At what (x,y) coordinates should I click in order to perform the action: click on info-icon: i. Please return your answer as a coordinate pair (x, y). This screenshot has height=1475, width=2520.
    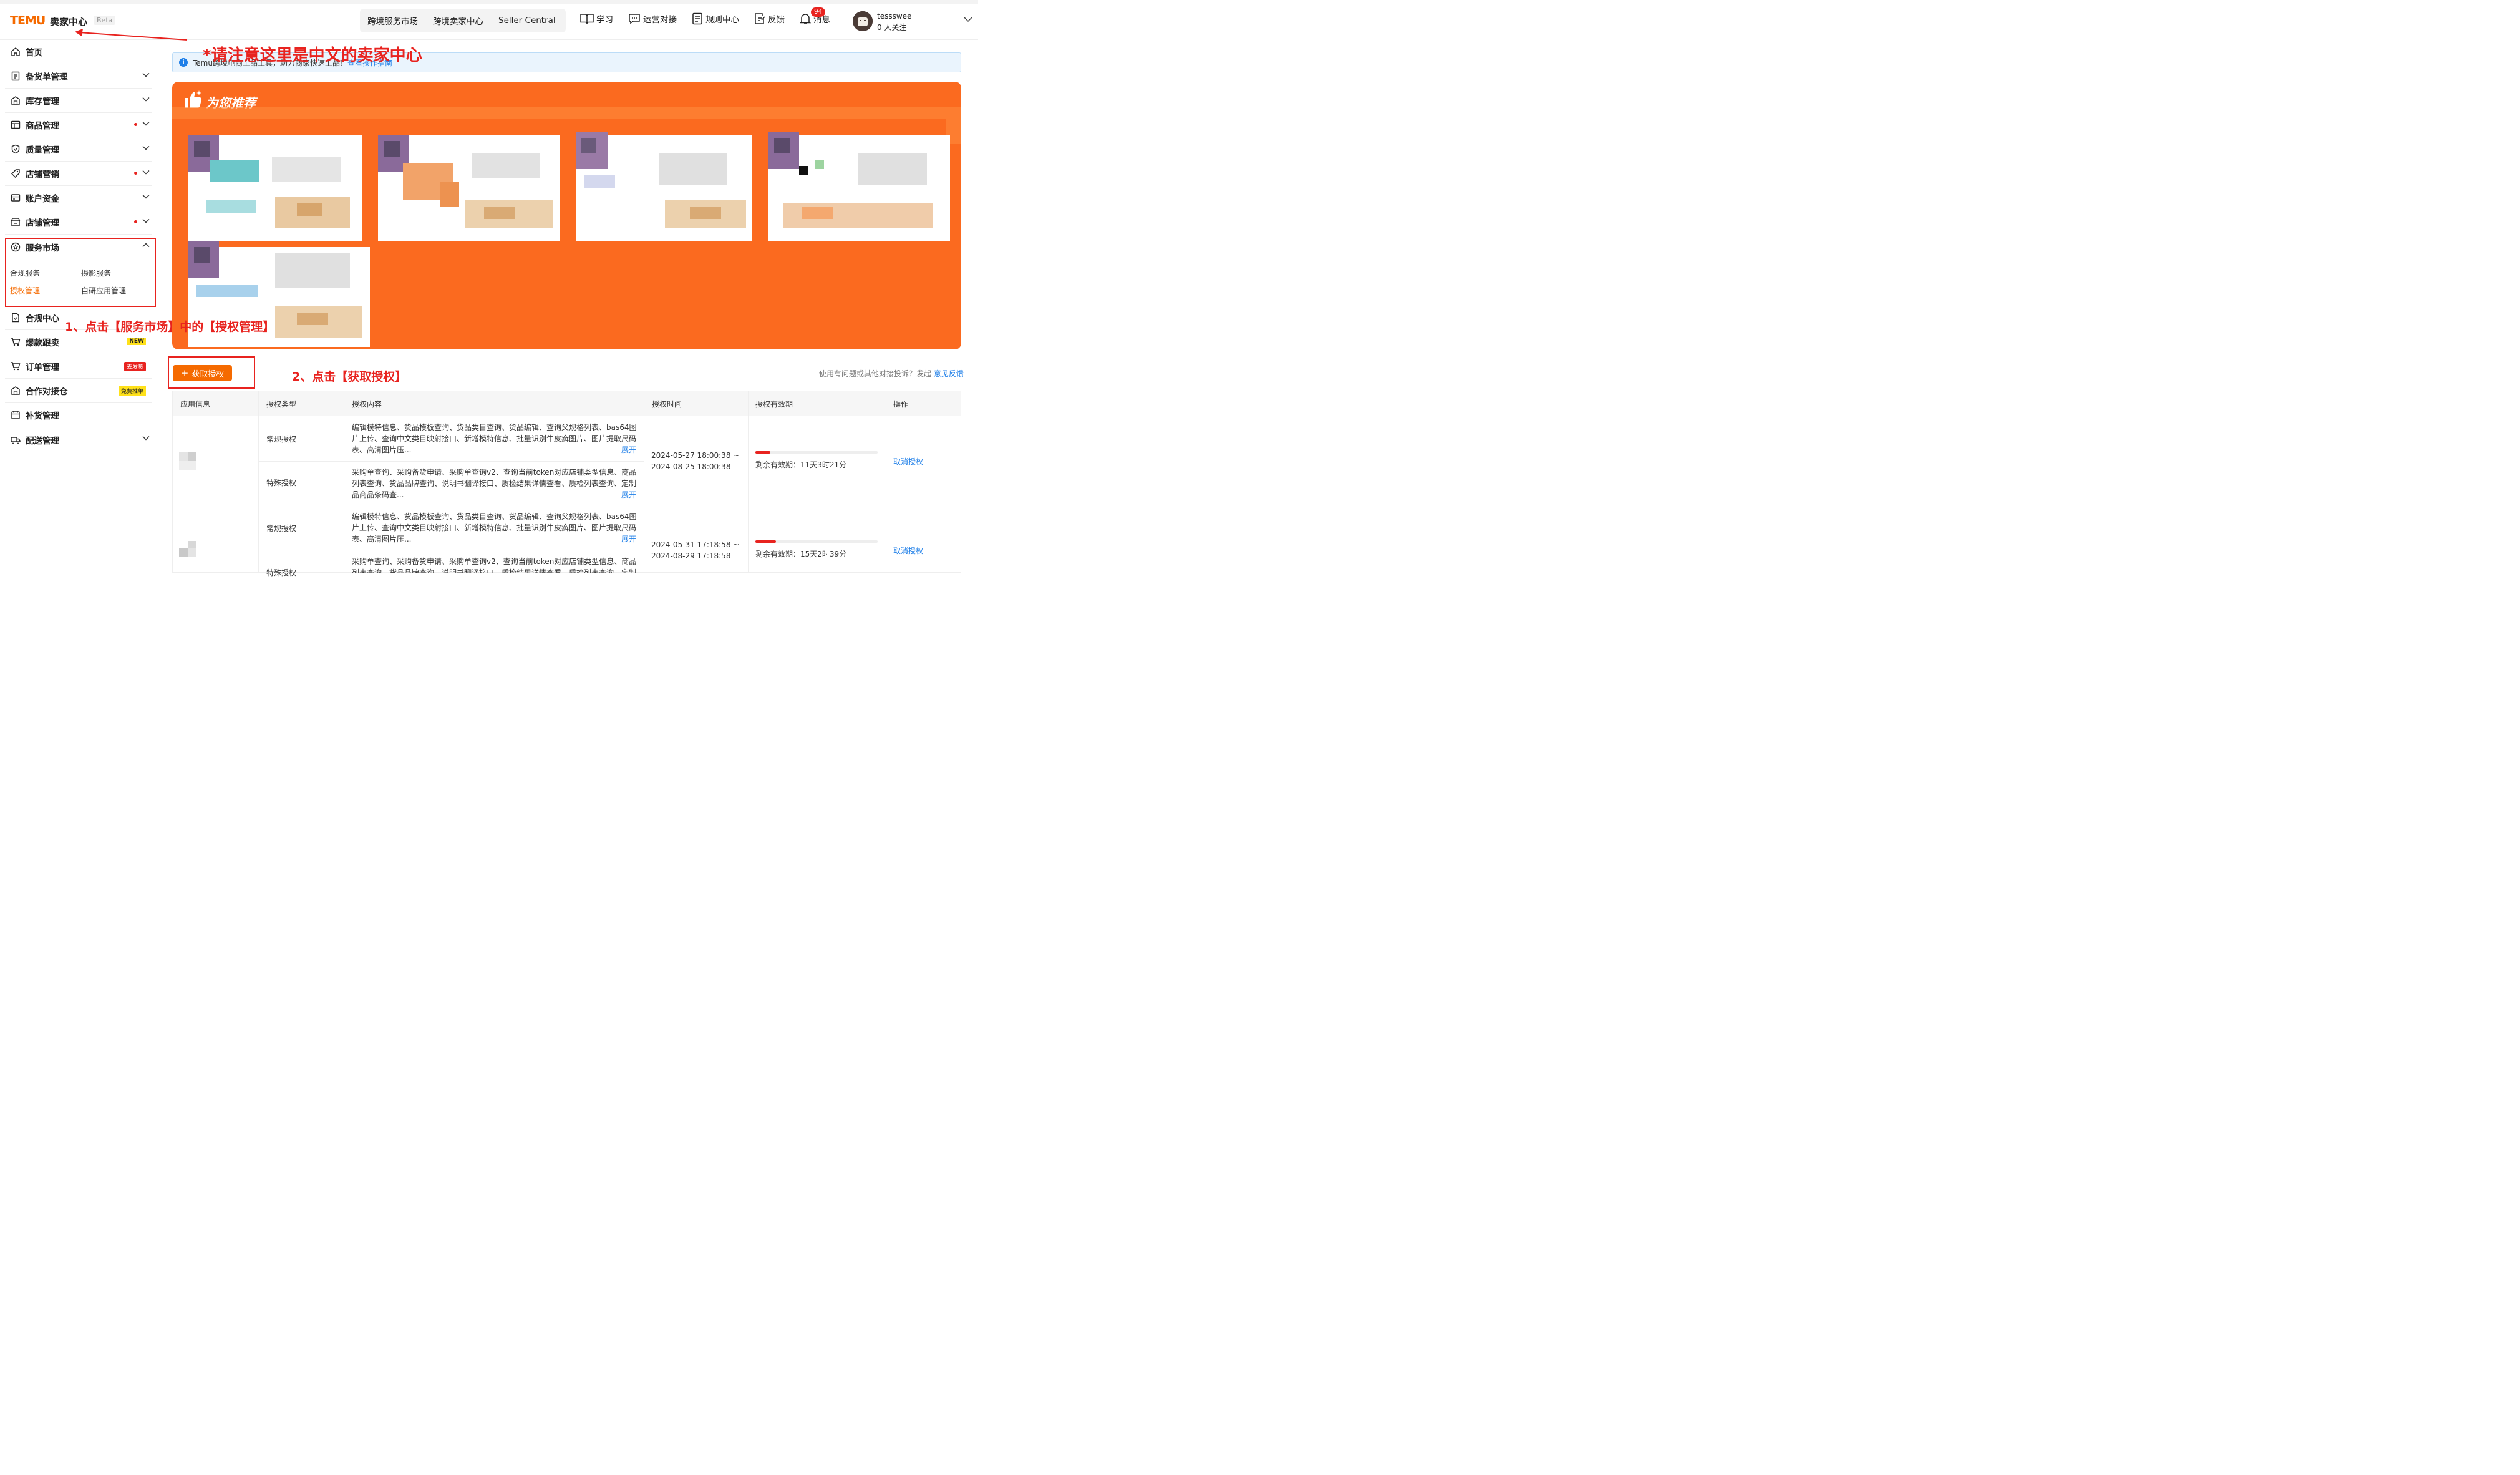
    Looking at the image, I should click on (183, 63).